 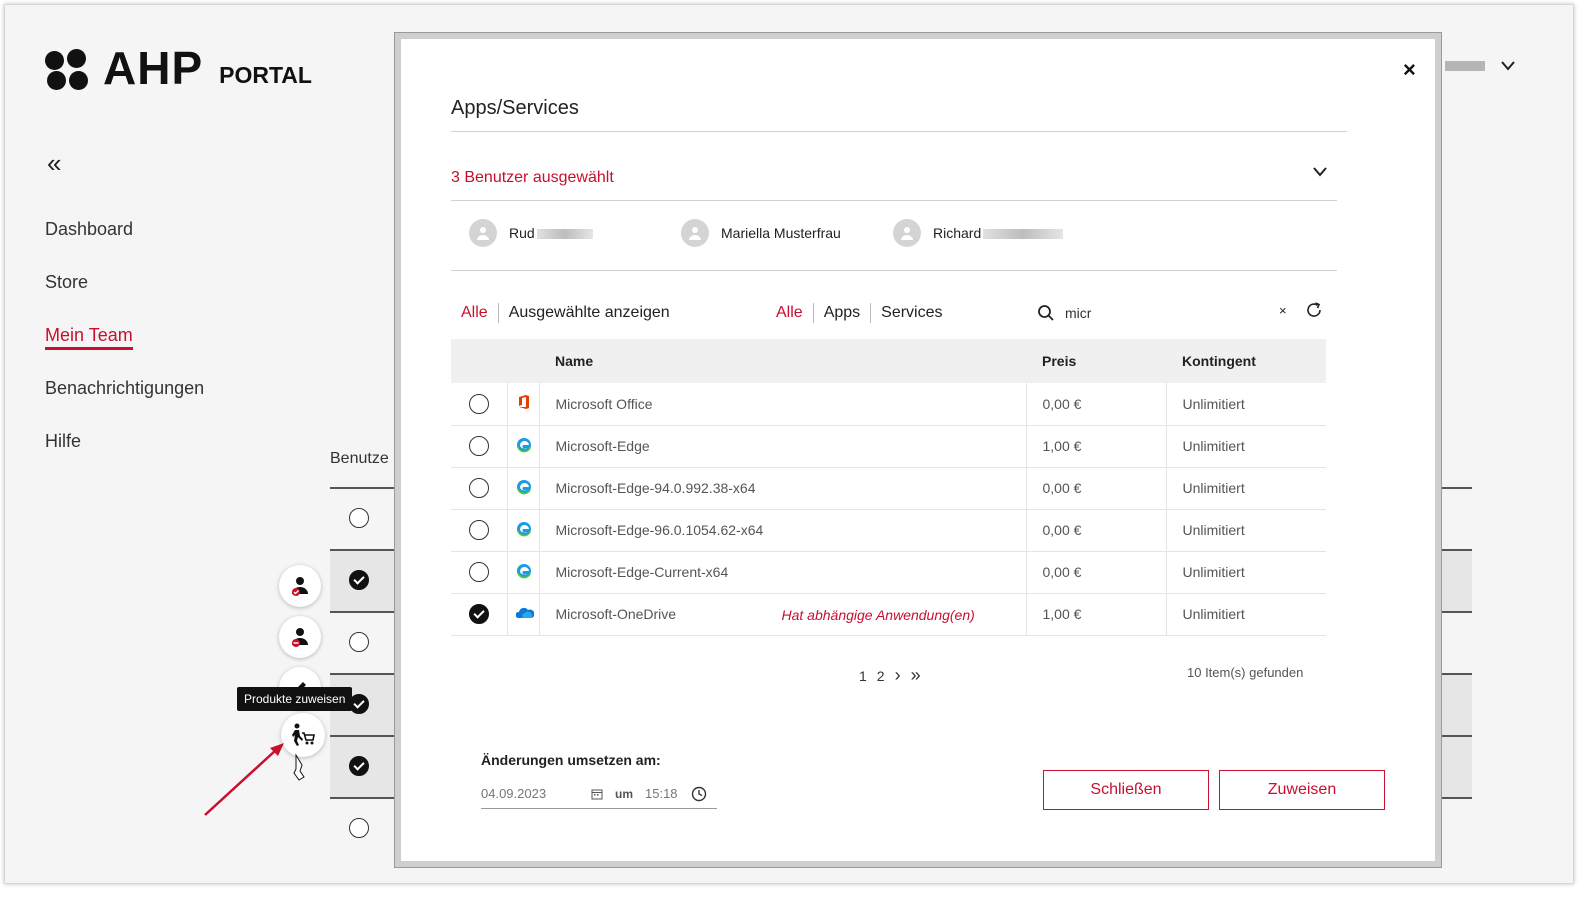 I want to click on page-2-link: 2, so click(x=881, y=676).